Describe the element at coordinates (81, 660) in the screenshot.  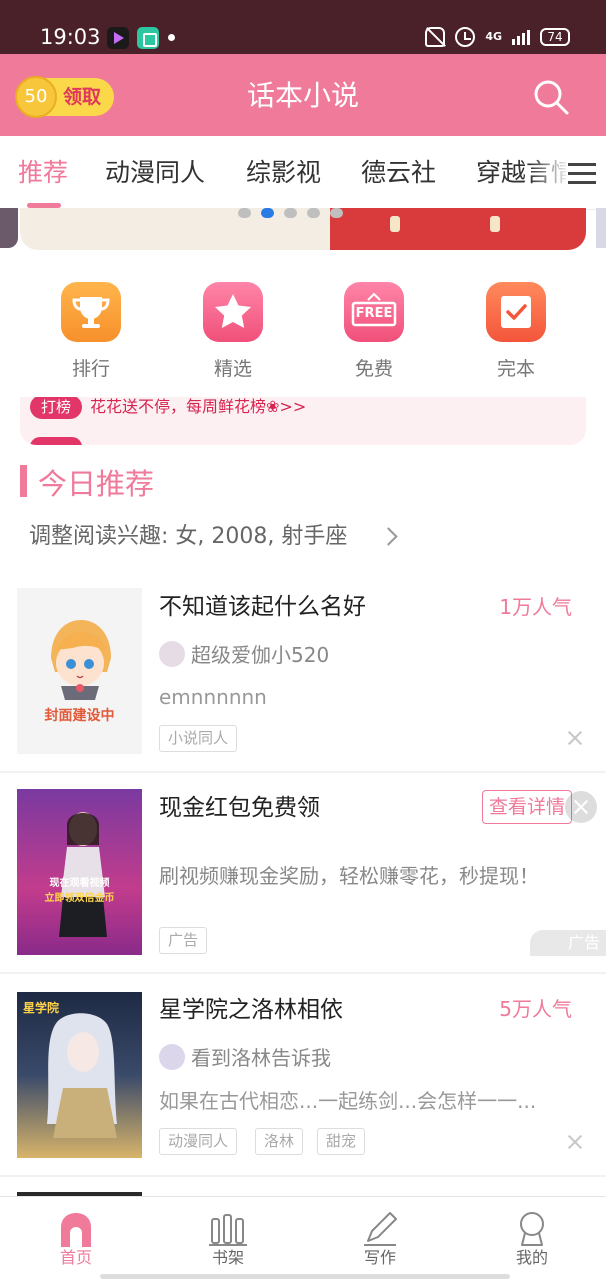
I see `anime-avatar-illustration` at that location.